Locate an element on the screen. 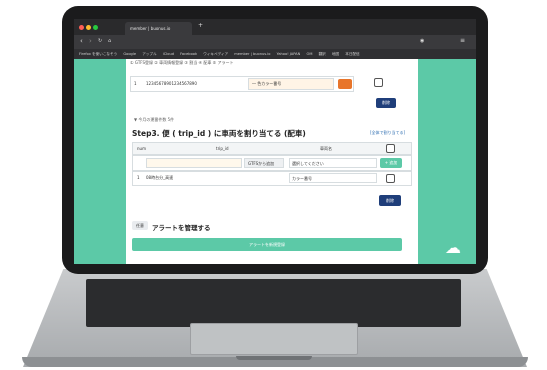  color-select-value: ― 色カラー番号 is located at coordinates (267, 83).